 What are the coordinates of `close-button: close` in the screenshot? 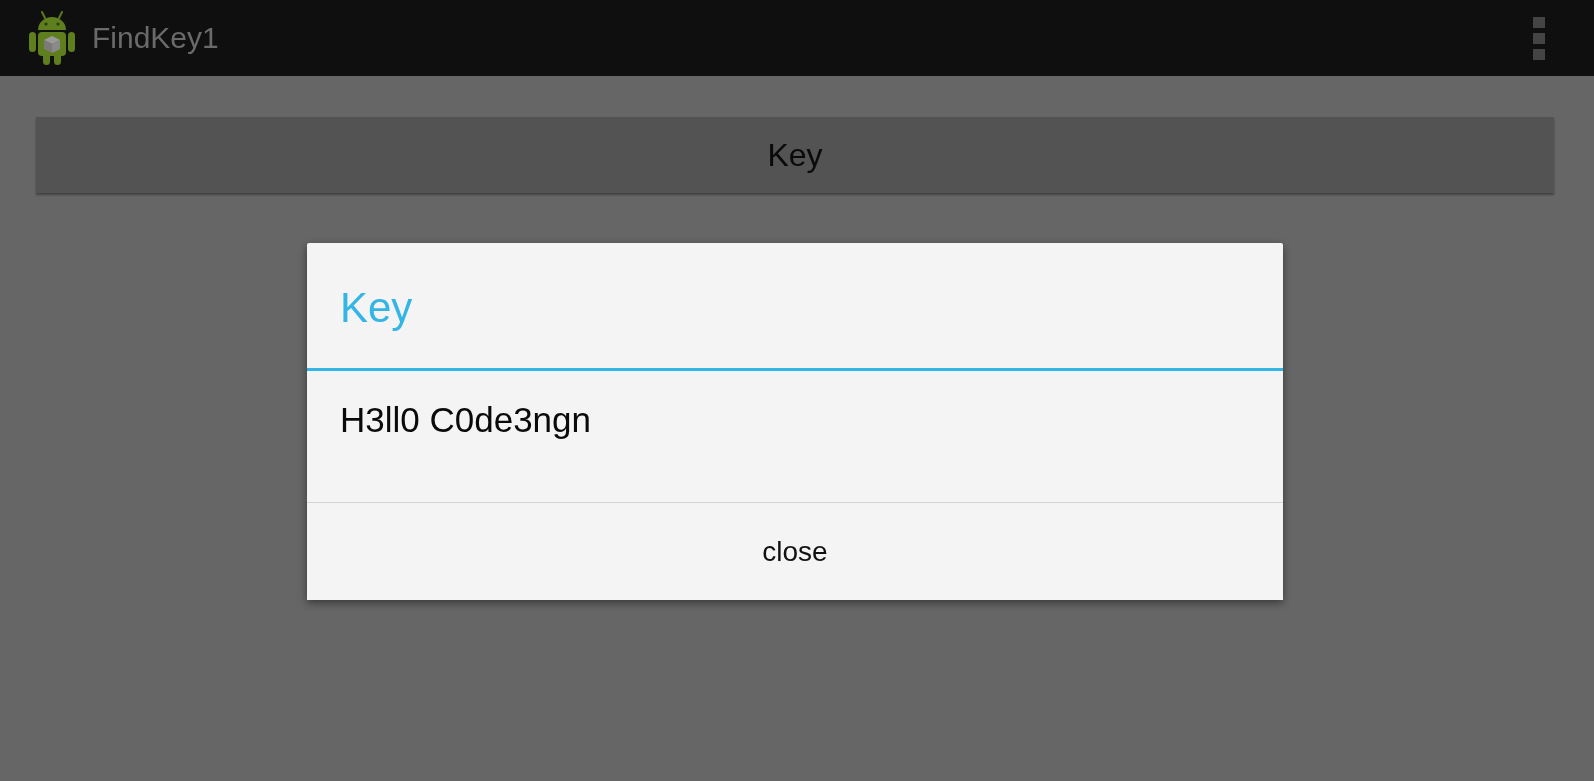 It's located at (795, 551).